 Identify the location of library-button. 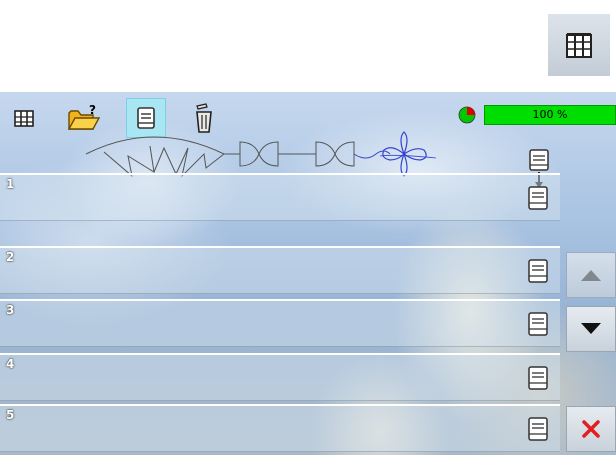
(579, 45).